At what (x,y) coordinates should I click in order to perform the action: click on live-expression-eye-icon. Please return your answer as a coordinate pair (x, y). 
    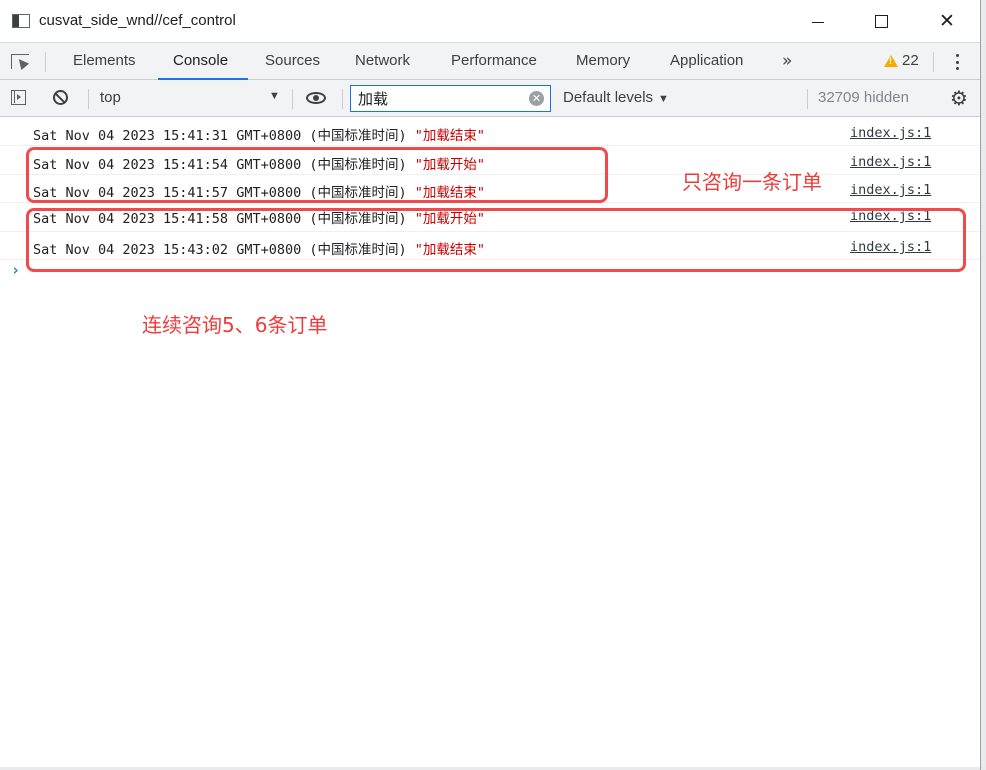
    Looking at the image, I should click on (316, 98).